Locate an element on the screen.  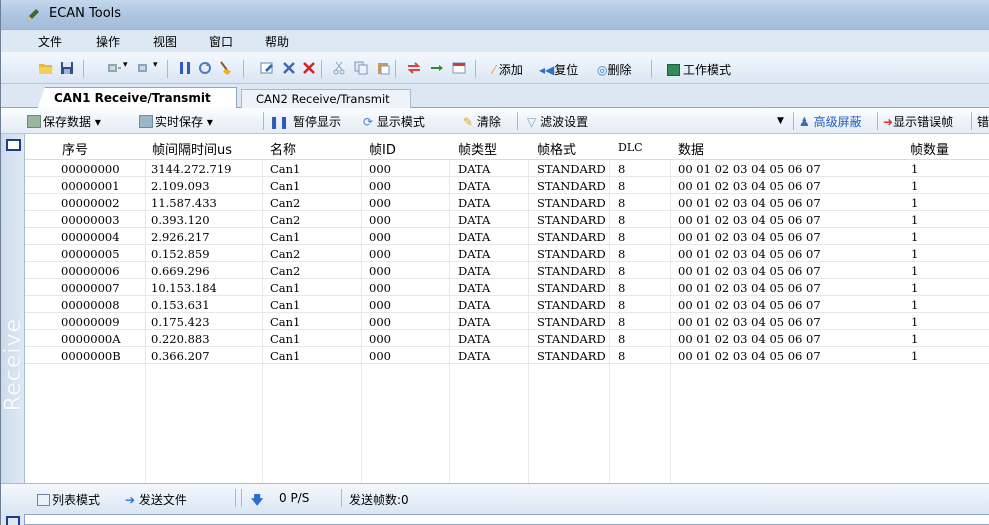
broom-icon is located at coordinates (226, 68).